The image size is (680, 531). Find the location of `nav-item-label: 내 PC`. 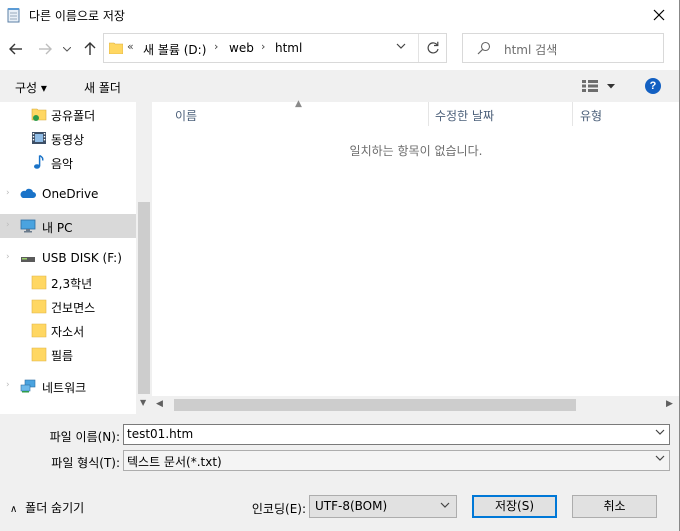

nav-item-label: 내 PC is located at coordinates (57, 228).